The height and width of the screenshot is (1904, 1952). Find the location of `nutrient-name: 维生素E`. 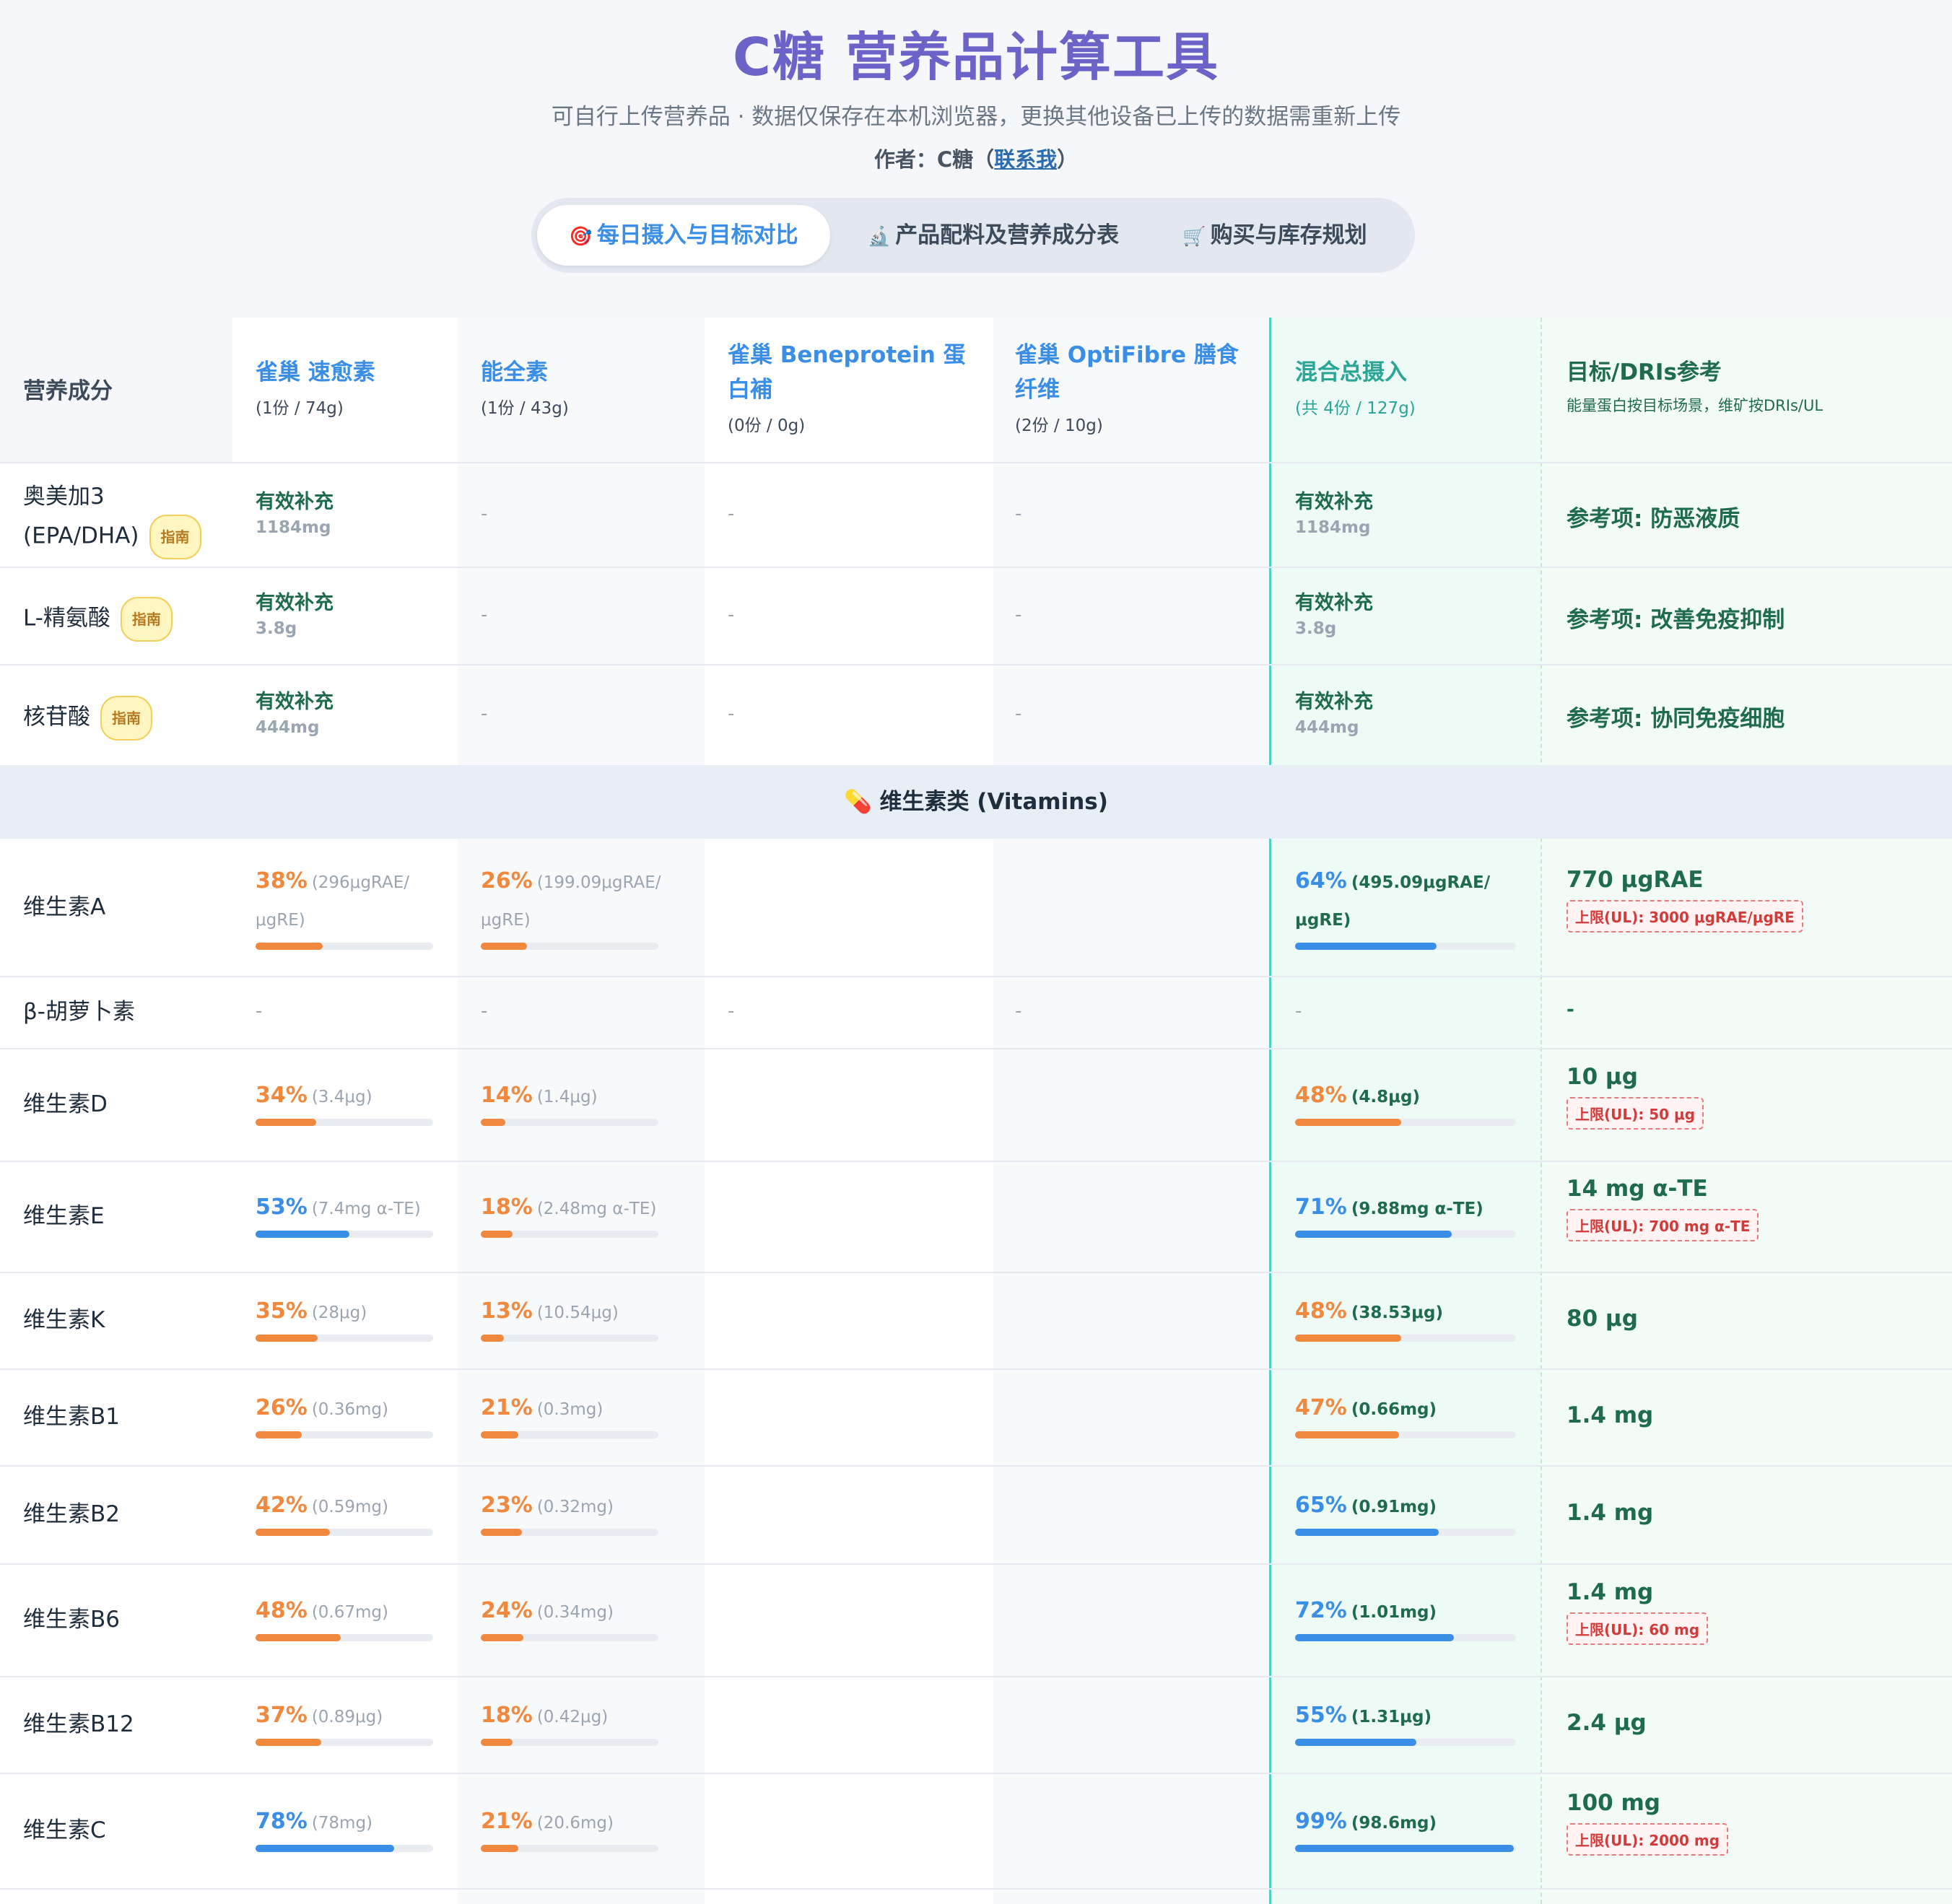

nutrient-name: 维生素E is located at coordinates (64, 1216).